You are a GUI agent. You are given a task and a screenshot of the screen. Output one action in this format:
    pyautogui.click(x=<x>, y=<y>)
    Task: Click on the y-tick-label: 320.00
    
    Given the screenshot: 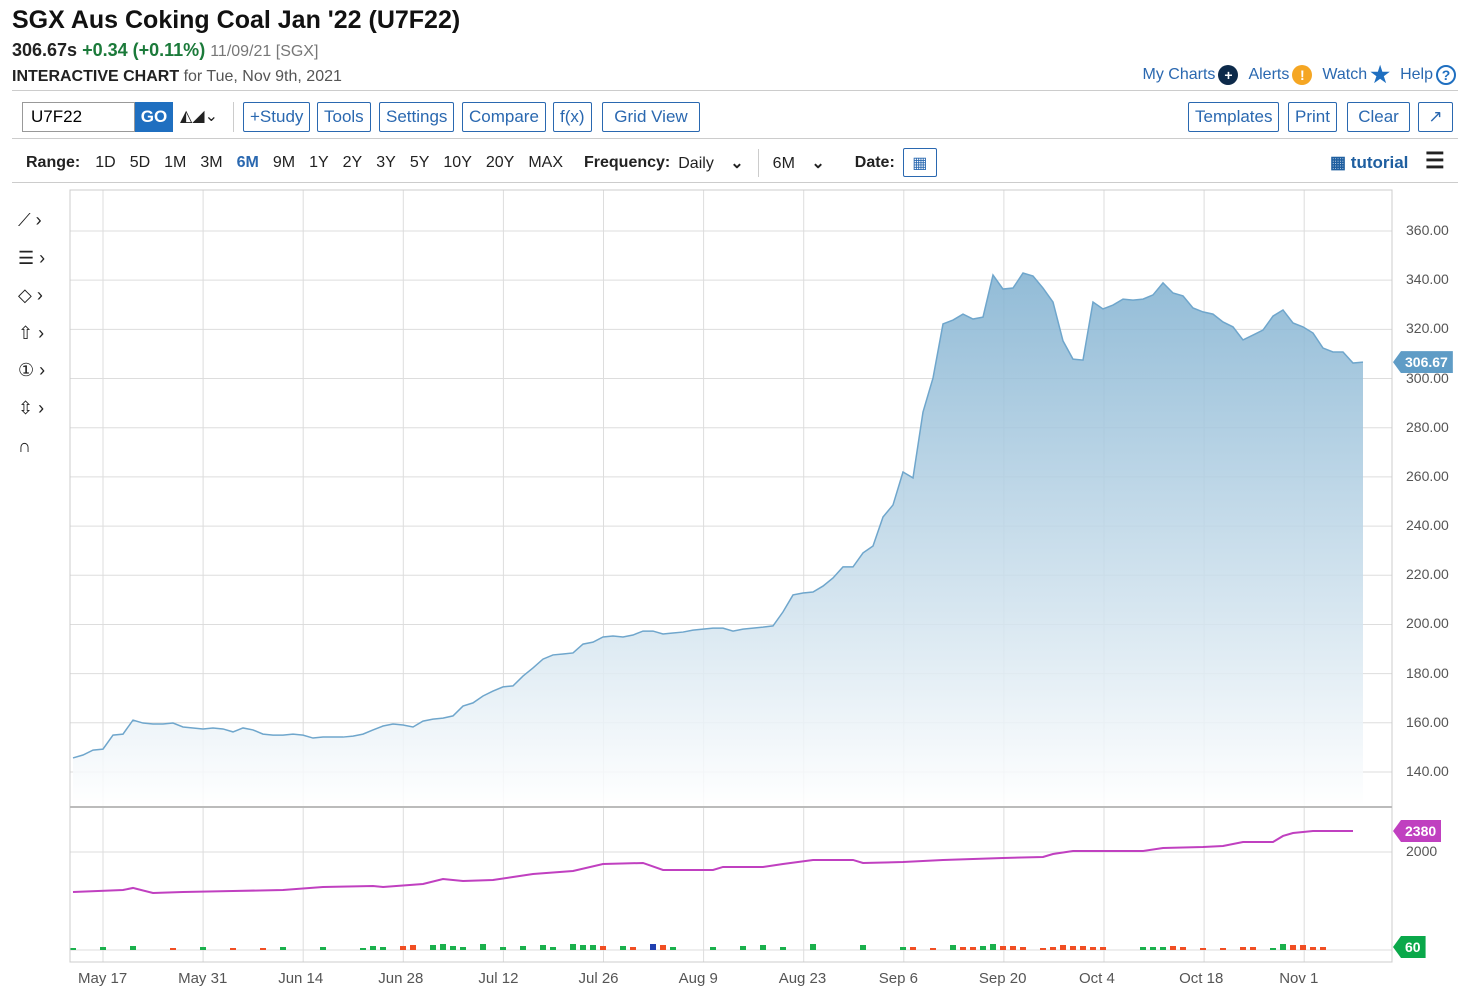 What is the action you would take?
    pyautogui.click(x=1427, y=328)
    